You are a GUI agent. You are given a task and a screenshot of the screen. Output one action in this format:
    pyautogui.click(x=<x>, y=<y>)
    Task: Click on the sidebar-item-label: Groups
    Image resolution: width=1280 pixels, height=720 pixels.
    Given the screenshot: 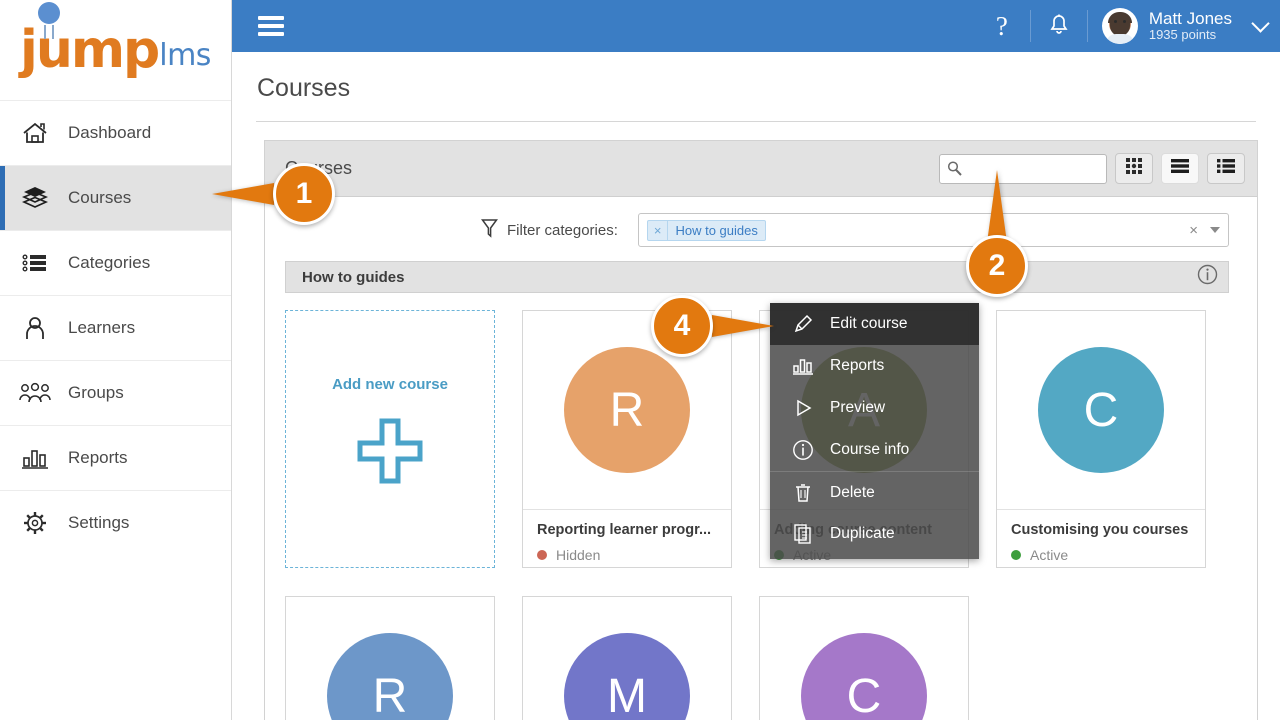 What is the action you would take?
    pyautogui.click(x=96, y=392)
    